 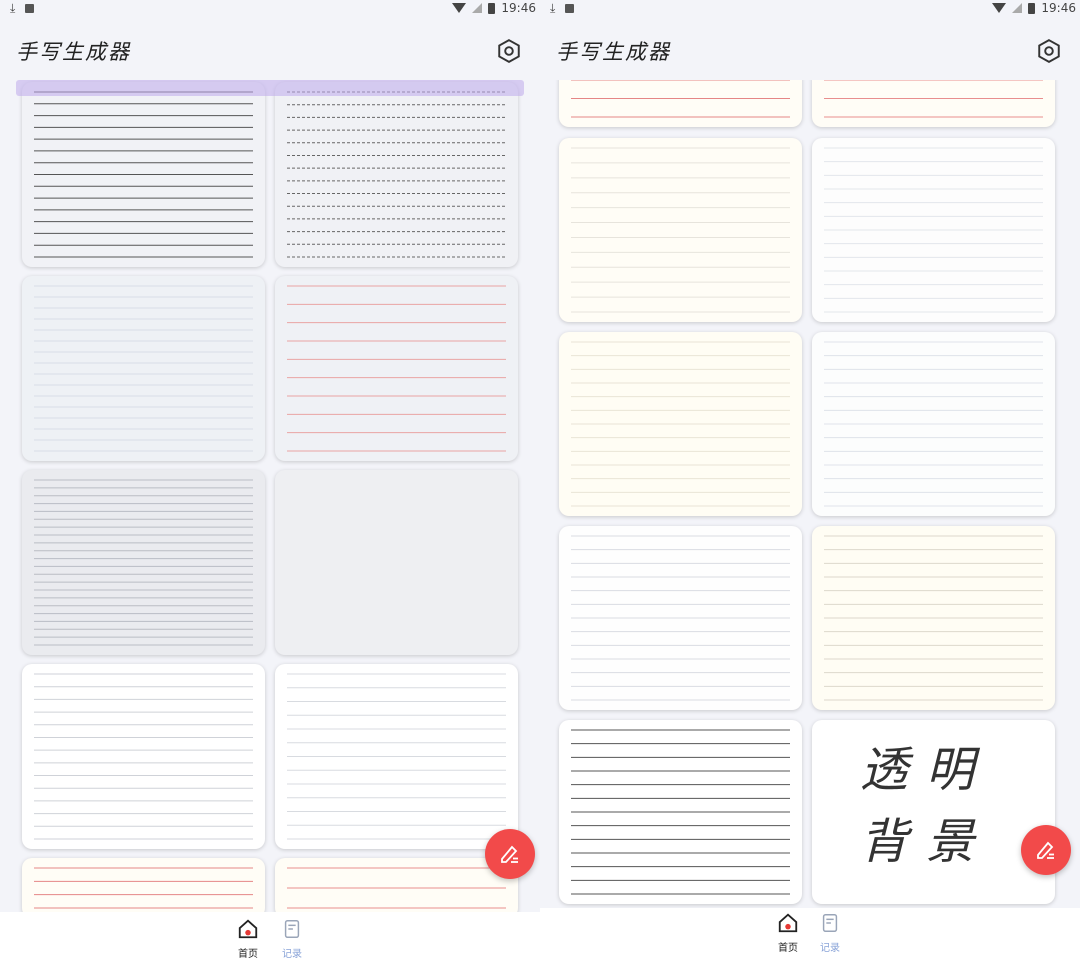 I want to click on transparent-label-2: 背景, so click(x=926, y=842).